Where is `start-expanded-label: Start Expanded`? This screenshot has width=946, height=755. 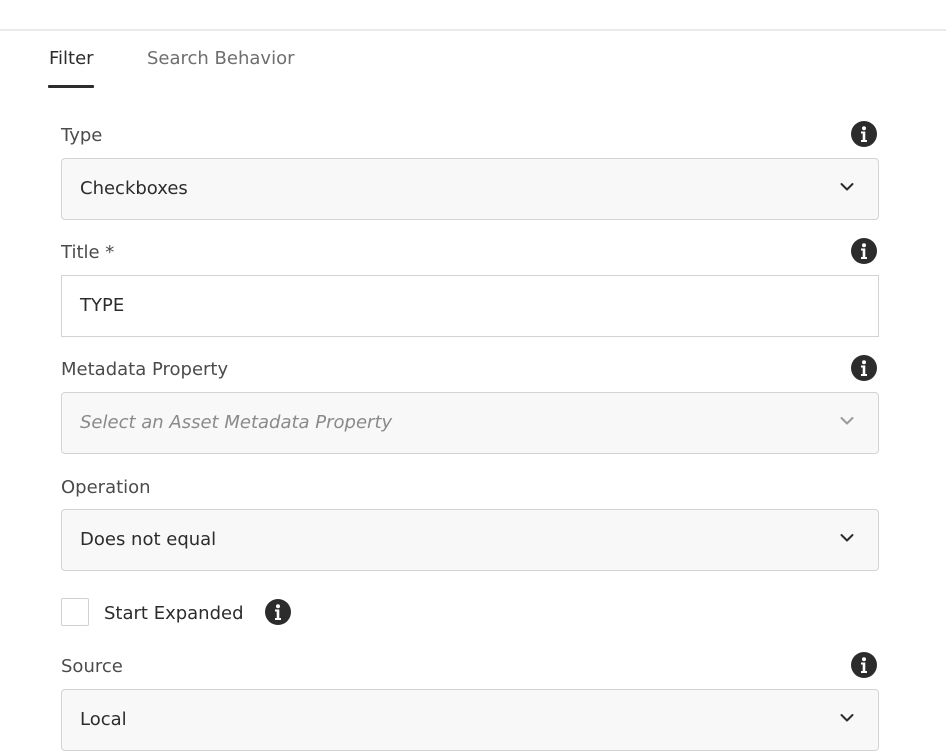
start-expanded-label: Start Expanded is located at coordinates (174, 614).